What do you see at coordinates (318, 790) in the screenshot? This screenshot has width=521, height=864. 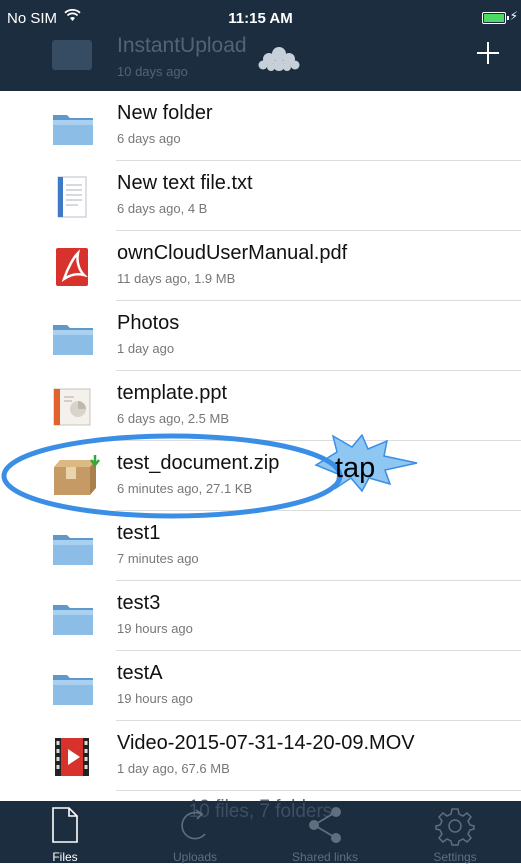 I see `row-divider` at bounding box center [318, 790].